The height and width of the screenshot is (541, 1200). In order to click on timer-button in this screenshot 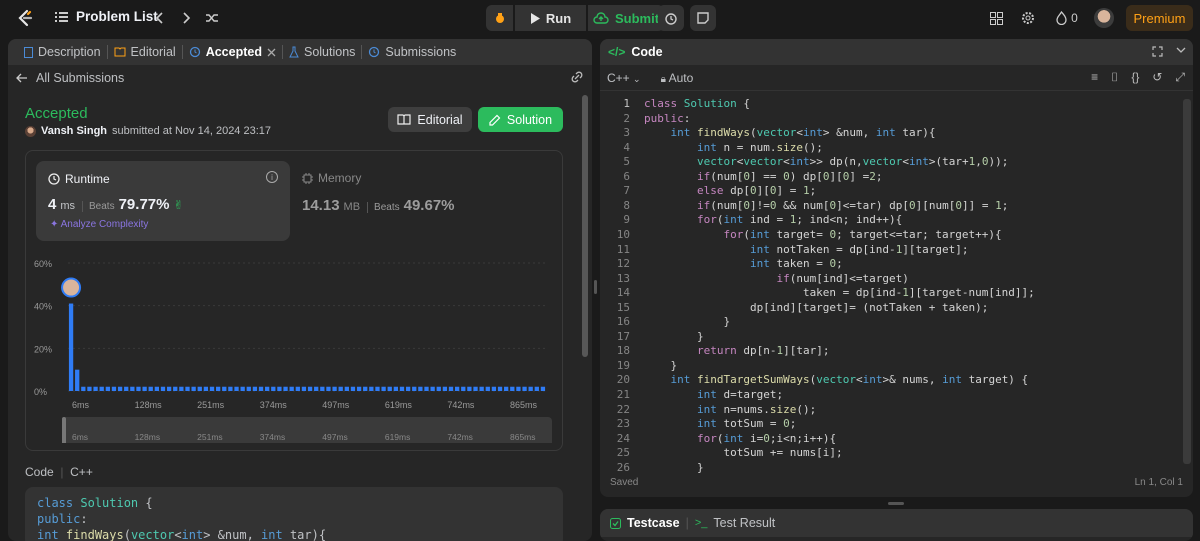, I will do `click(671, 18)`.